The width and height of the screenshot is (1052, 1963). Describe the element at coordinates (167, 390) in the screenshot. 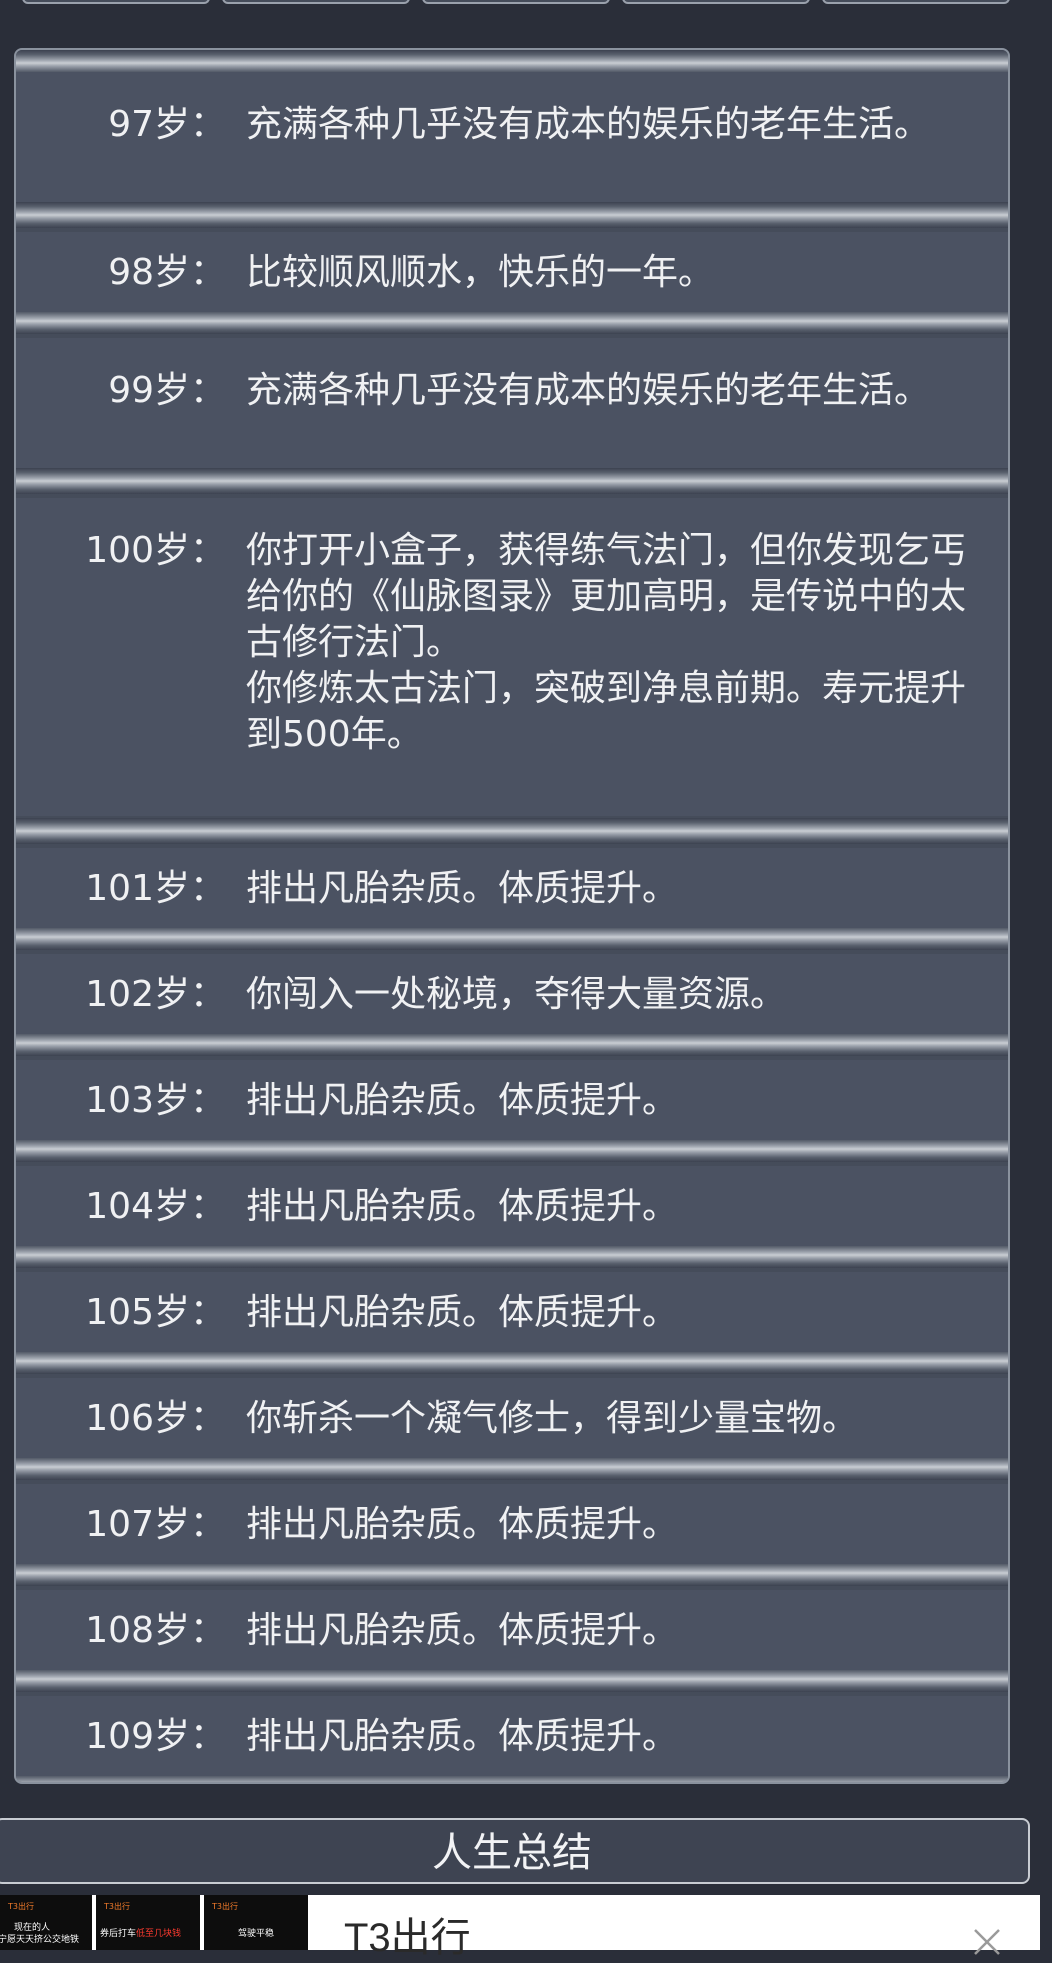

I see `log-entry-age: 99岁：` at that location.